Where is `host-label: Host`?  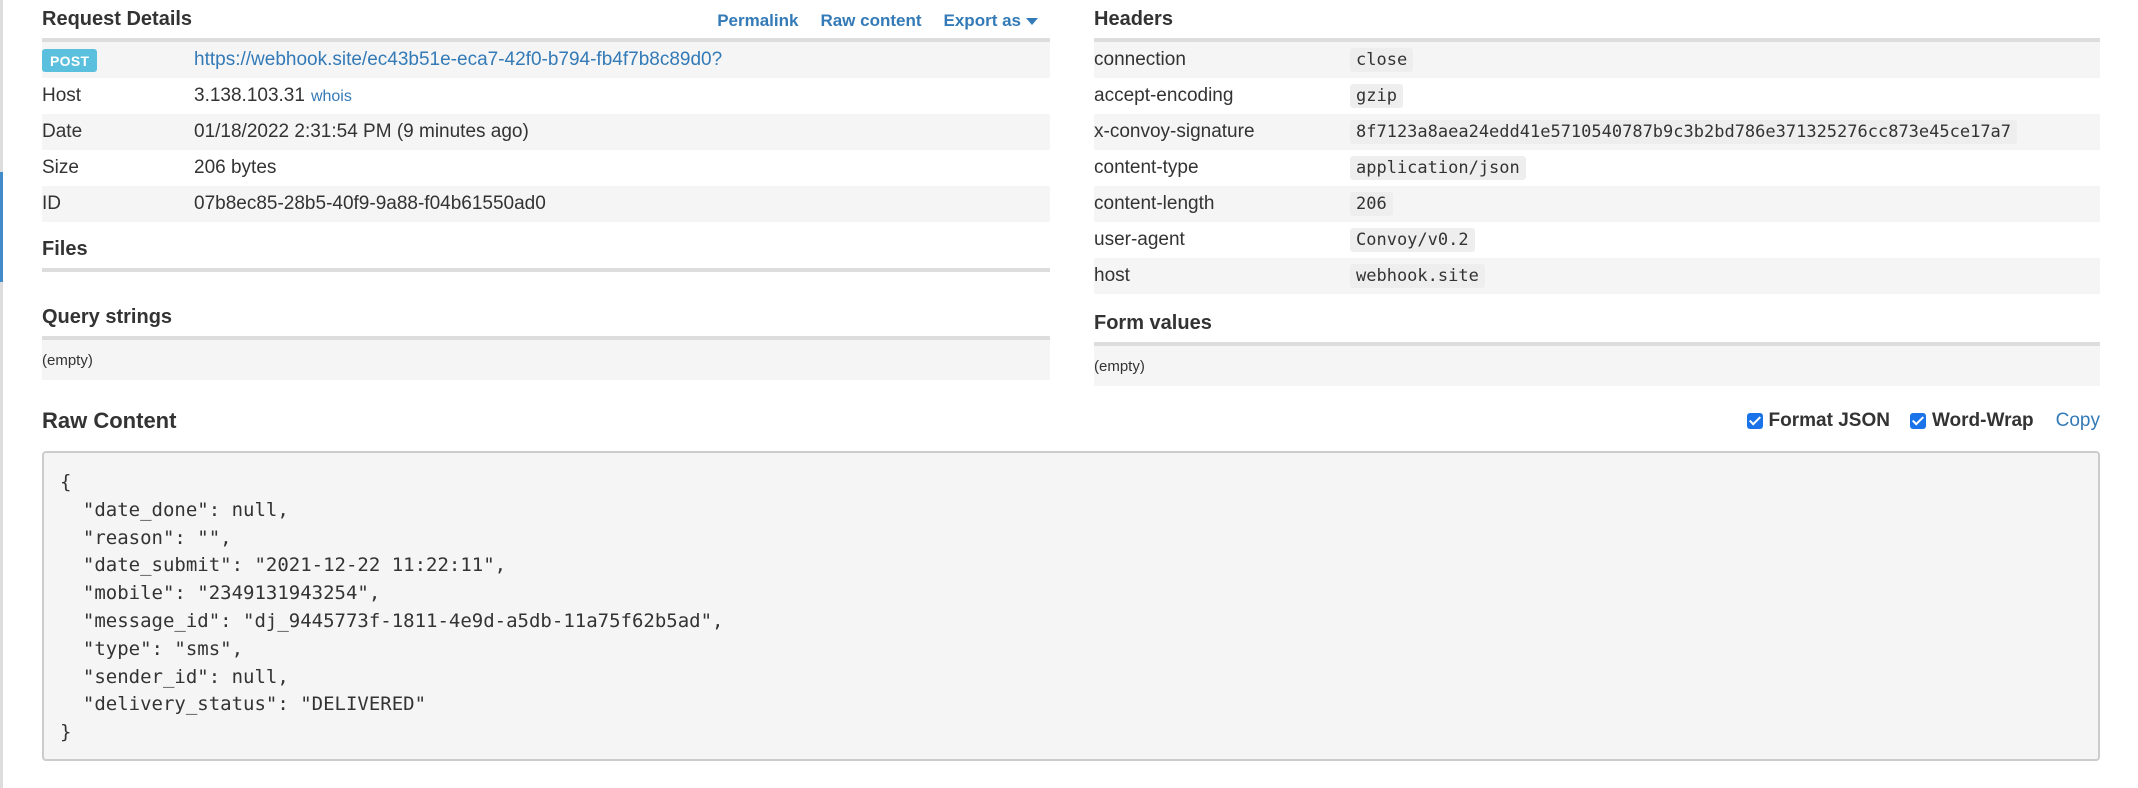 host-label: Host is located at coordinates (62, 95).